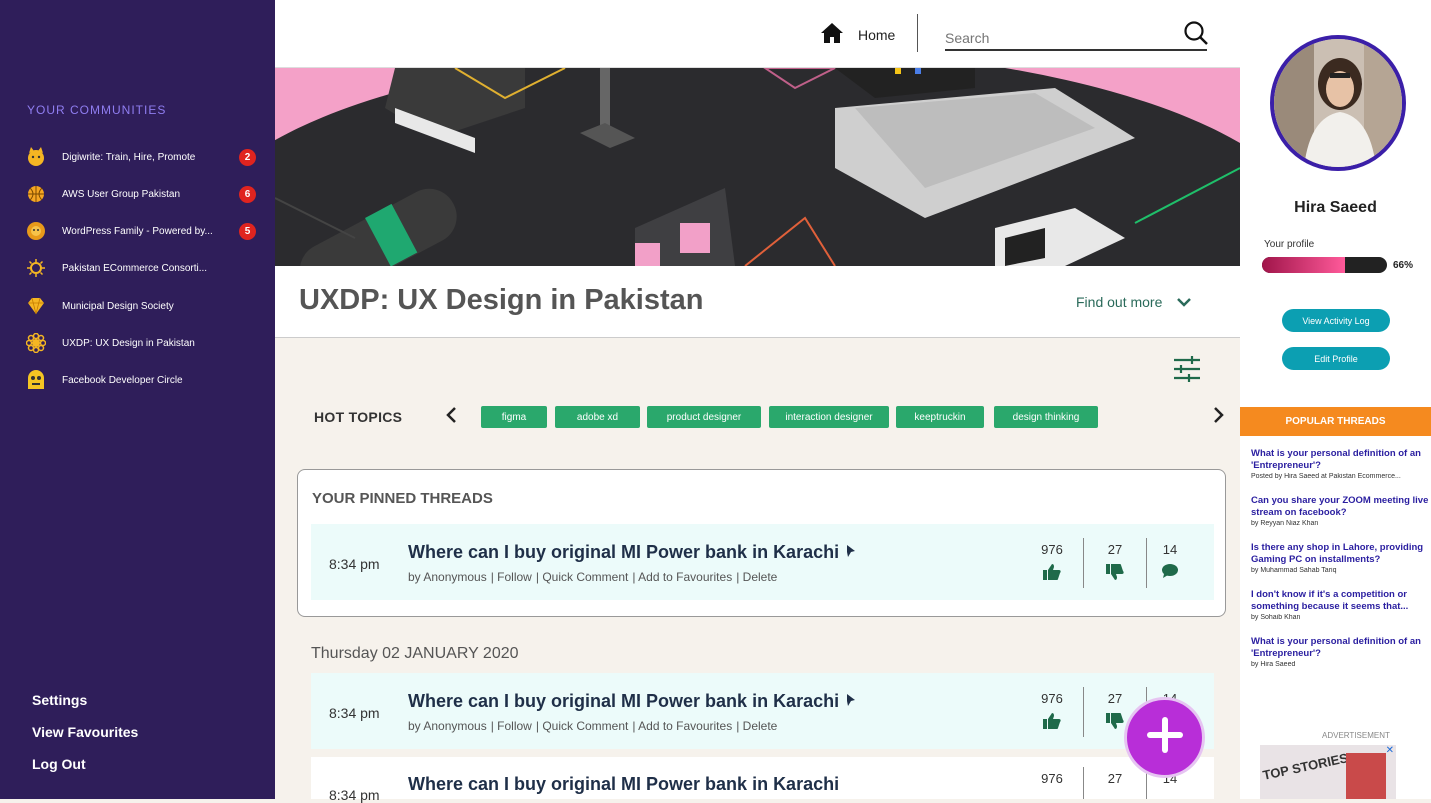 This screenshot has height=803, width=1431. What do you see at coordinates (857, 34) in the screenshot?
I see `home-link: Home` at bounding box center [857, 34].